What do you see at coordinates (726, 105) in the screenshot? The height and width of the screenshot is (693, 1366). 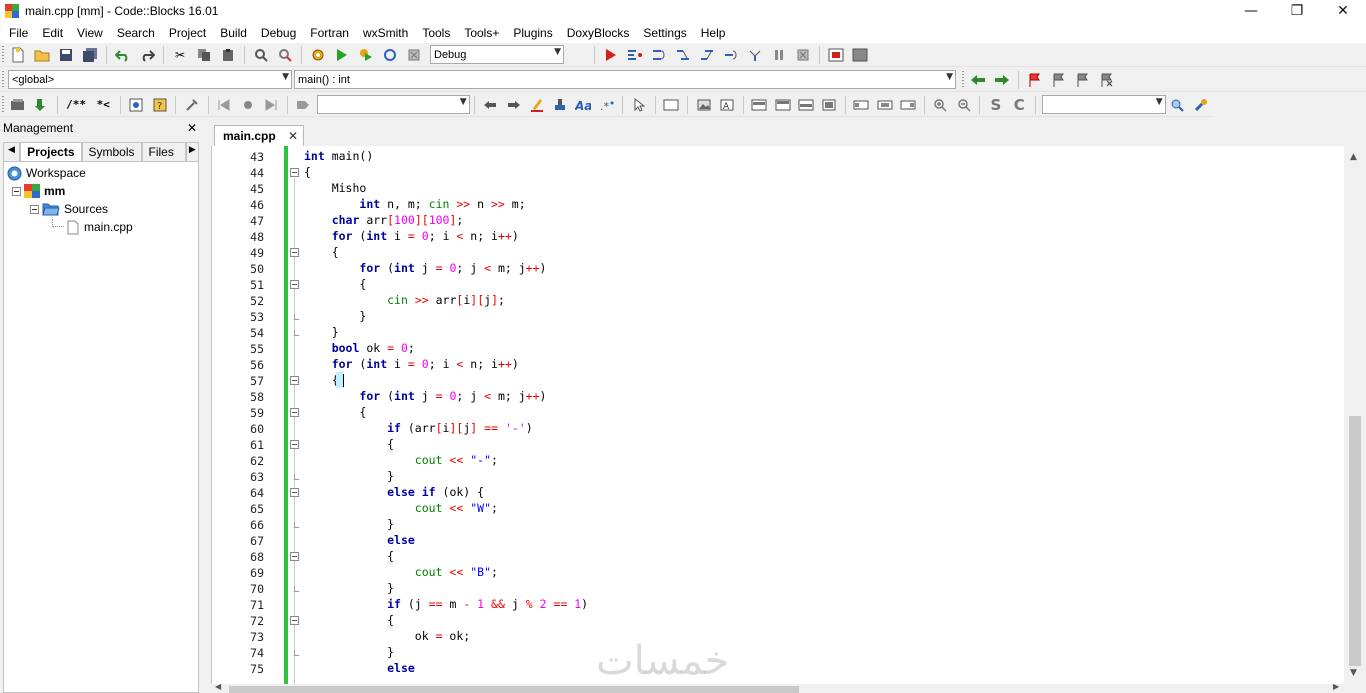 I see `wx-static-text-icon: A` at bounding box center [726, 105].